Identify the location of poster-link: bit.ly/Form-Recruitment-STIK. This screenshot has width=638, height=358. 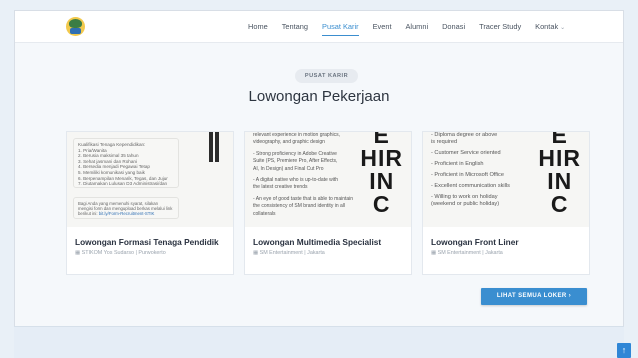
(126, 214).